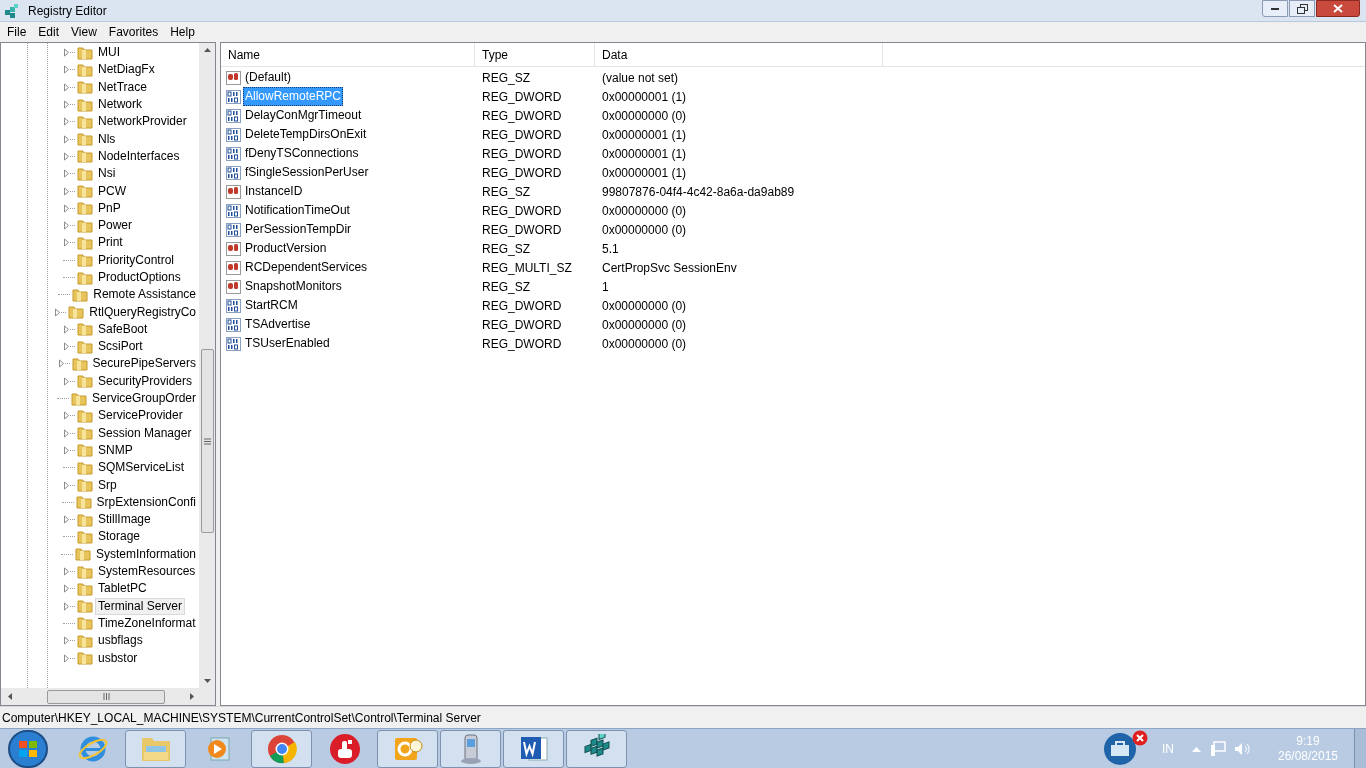 This screenshot has width=1366, height=768. I want to click on value-name: NotificationTimeOut, so click(297, 210).